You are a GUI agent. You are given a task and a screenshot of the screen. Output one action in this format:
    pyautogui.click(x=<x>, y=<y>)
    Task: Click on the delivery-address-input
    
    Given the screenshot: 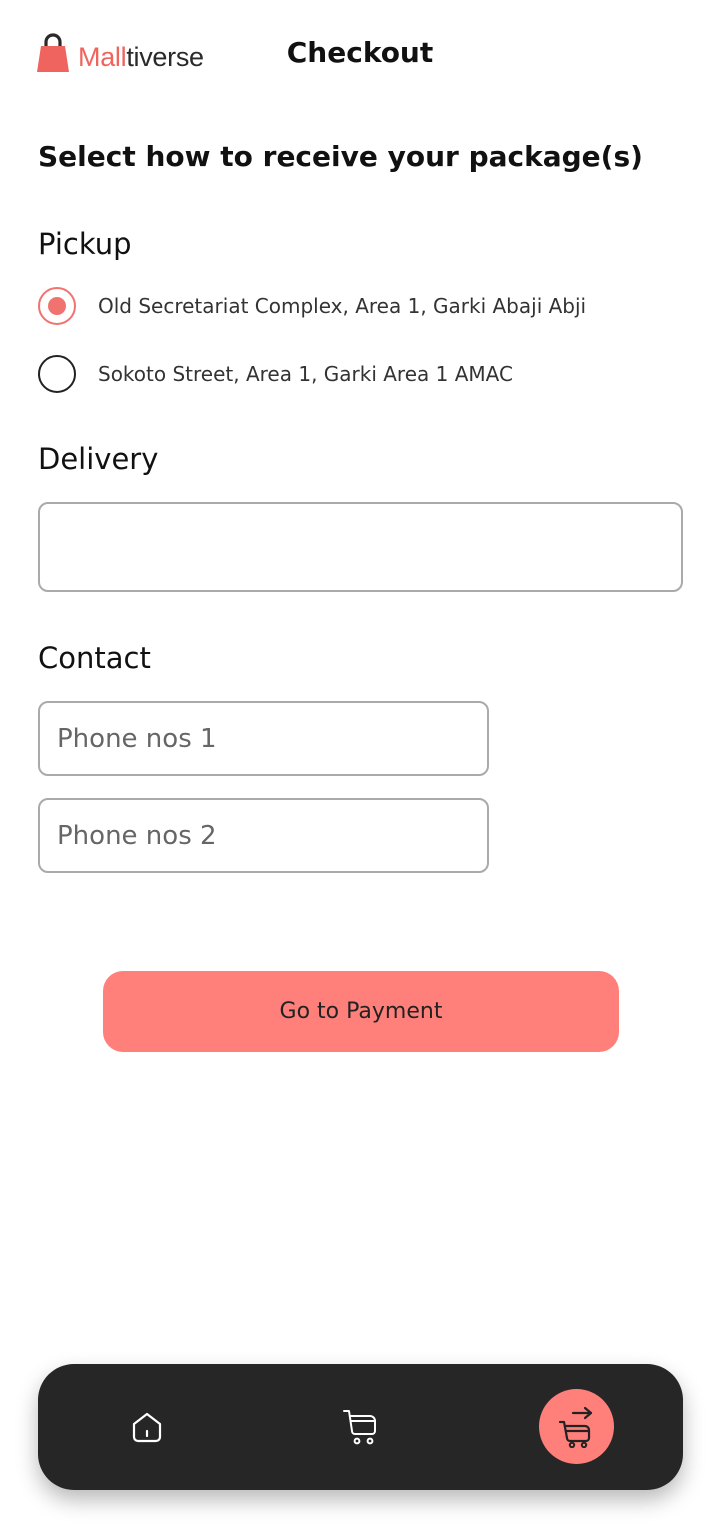 What is the action you would take?
    pyautogui.click(x=360, y=547)
    